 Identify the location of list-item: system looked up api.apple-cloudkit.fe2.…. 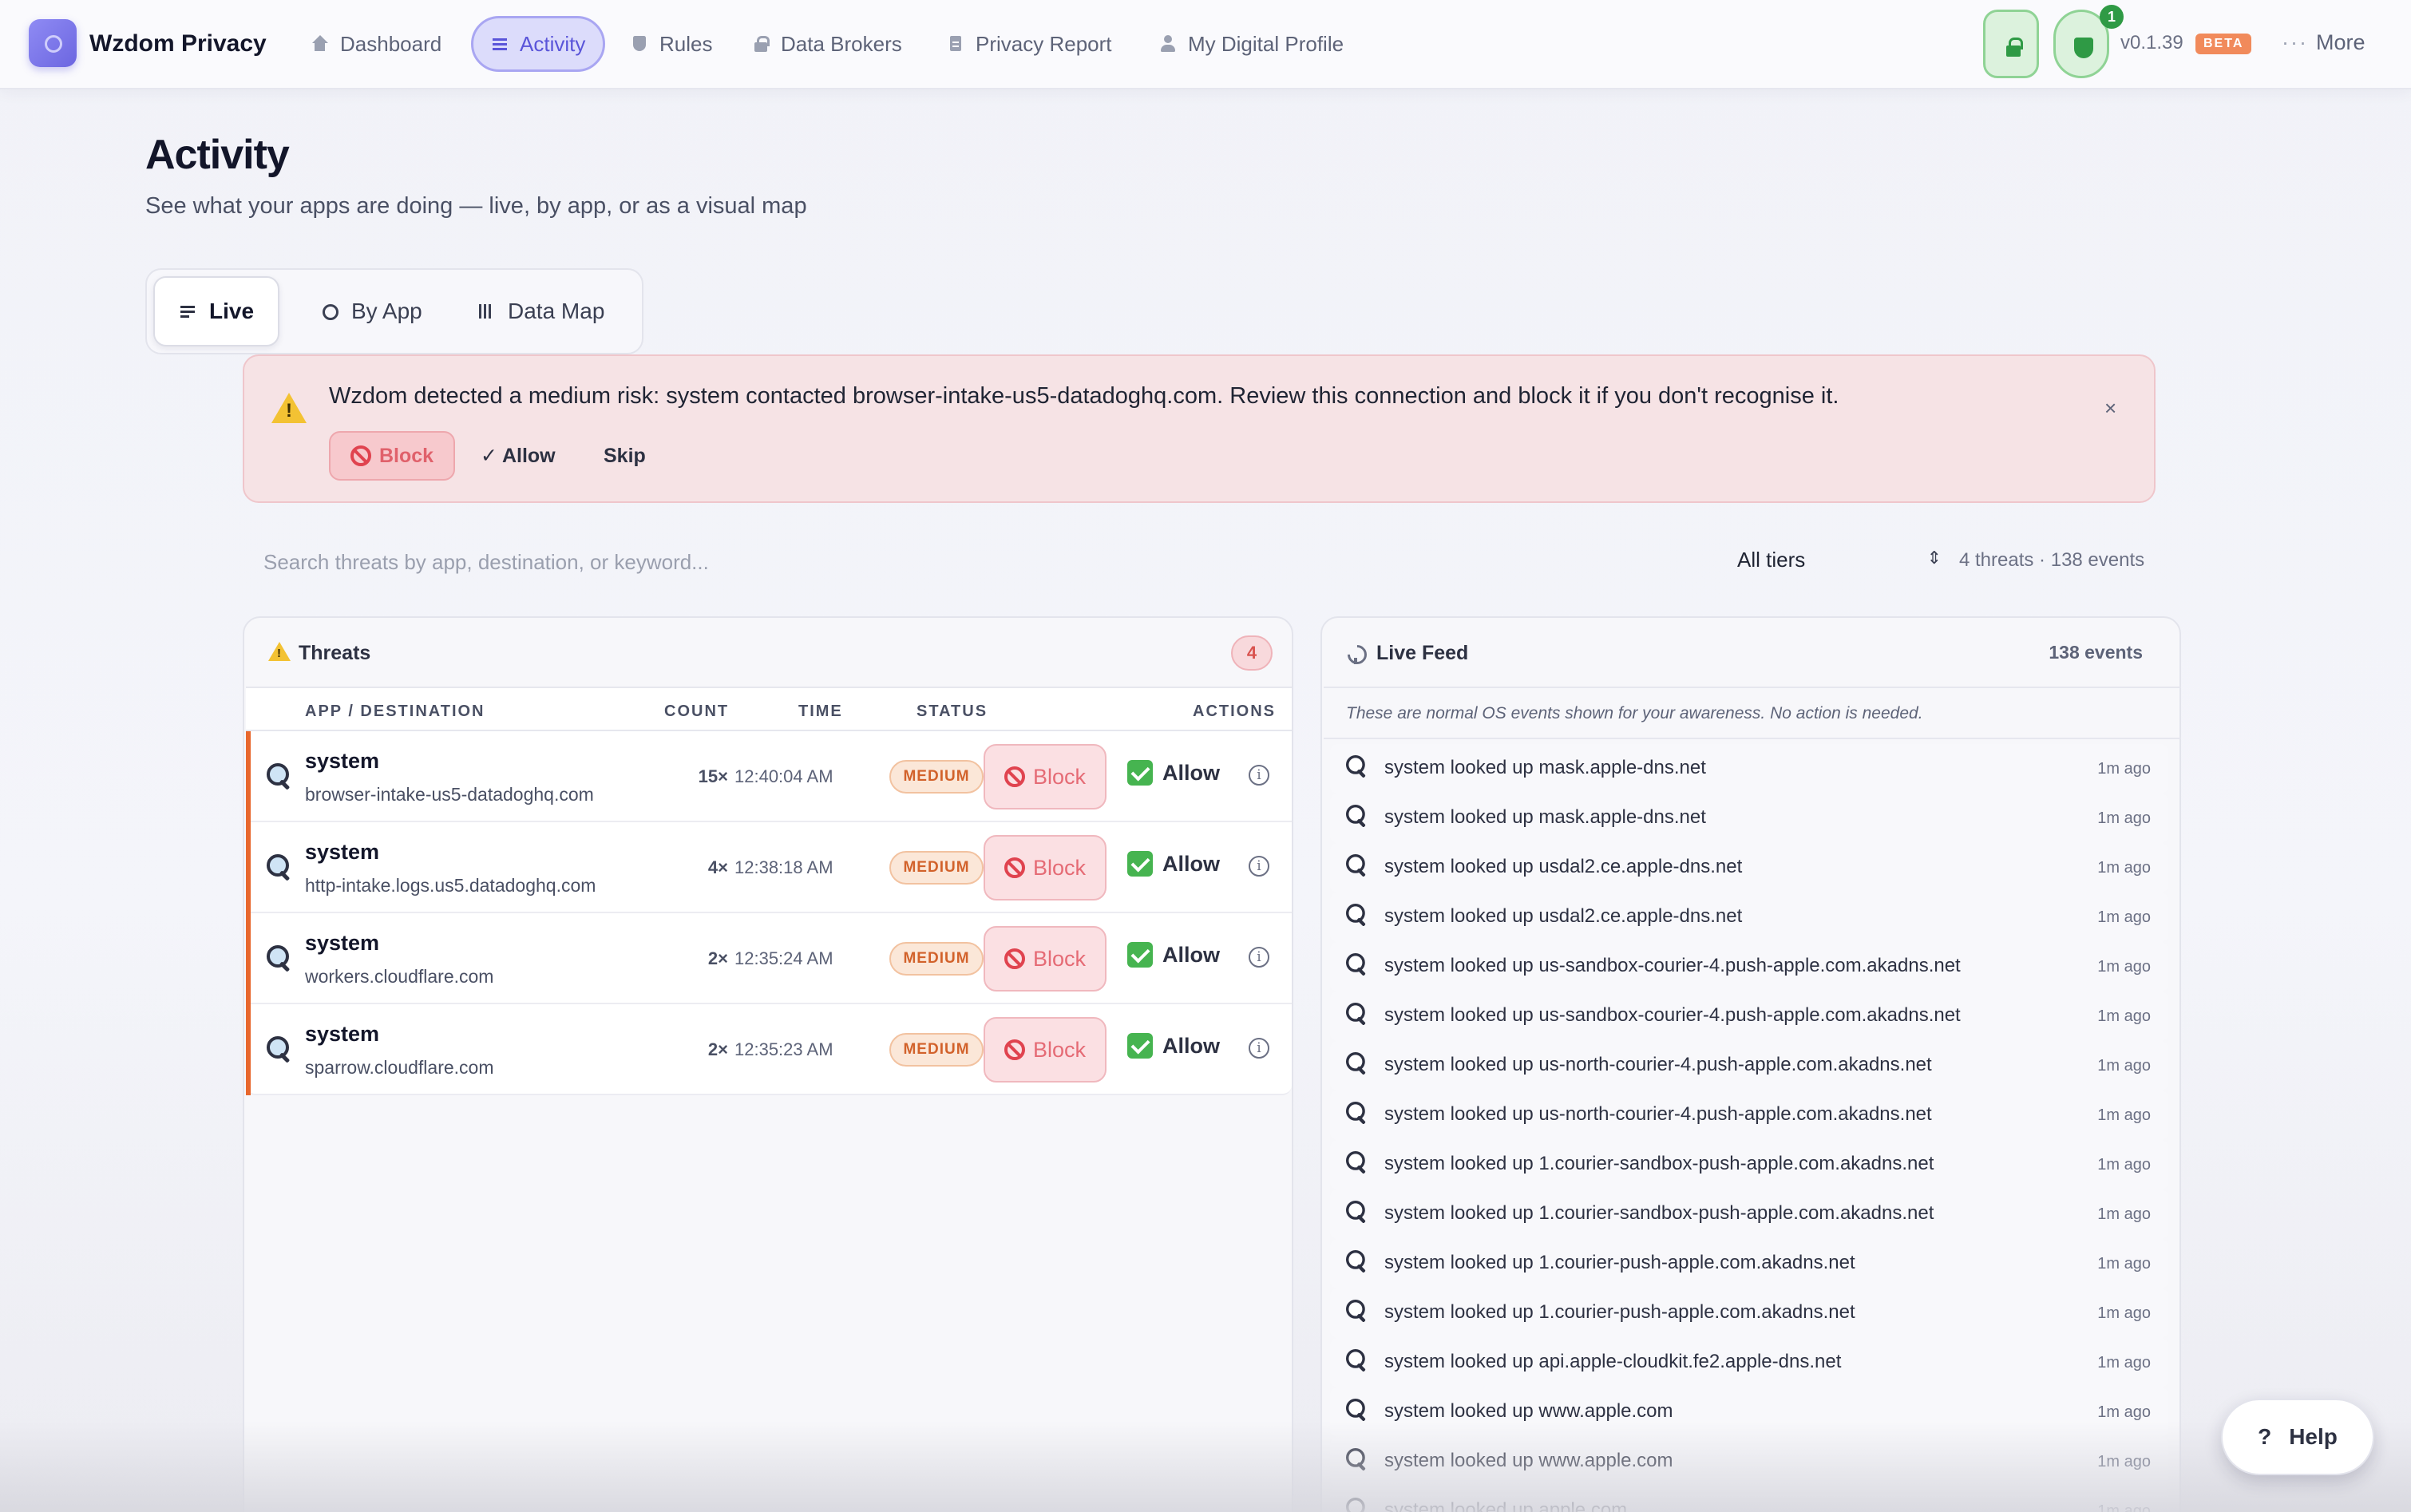
(1749, 1362).